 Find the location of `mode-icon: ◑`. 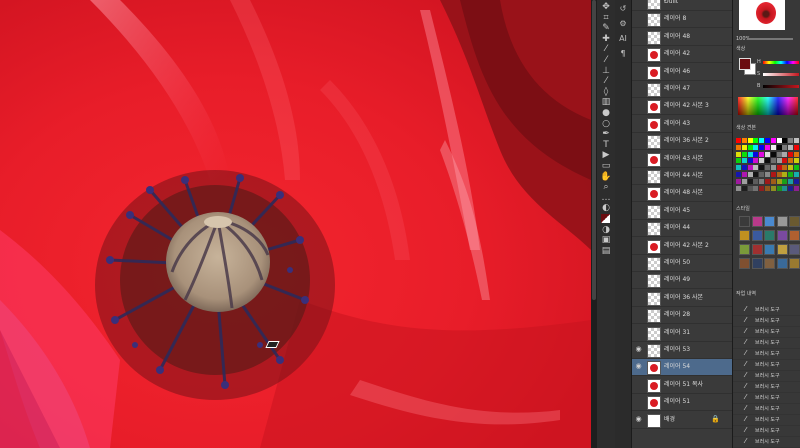

mode-icon: ◑ is located at coordinates (606, 230).